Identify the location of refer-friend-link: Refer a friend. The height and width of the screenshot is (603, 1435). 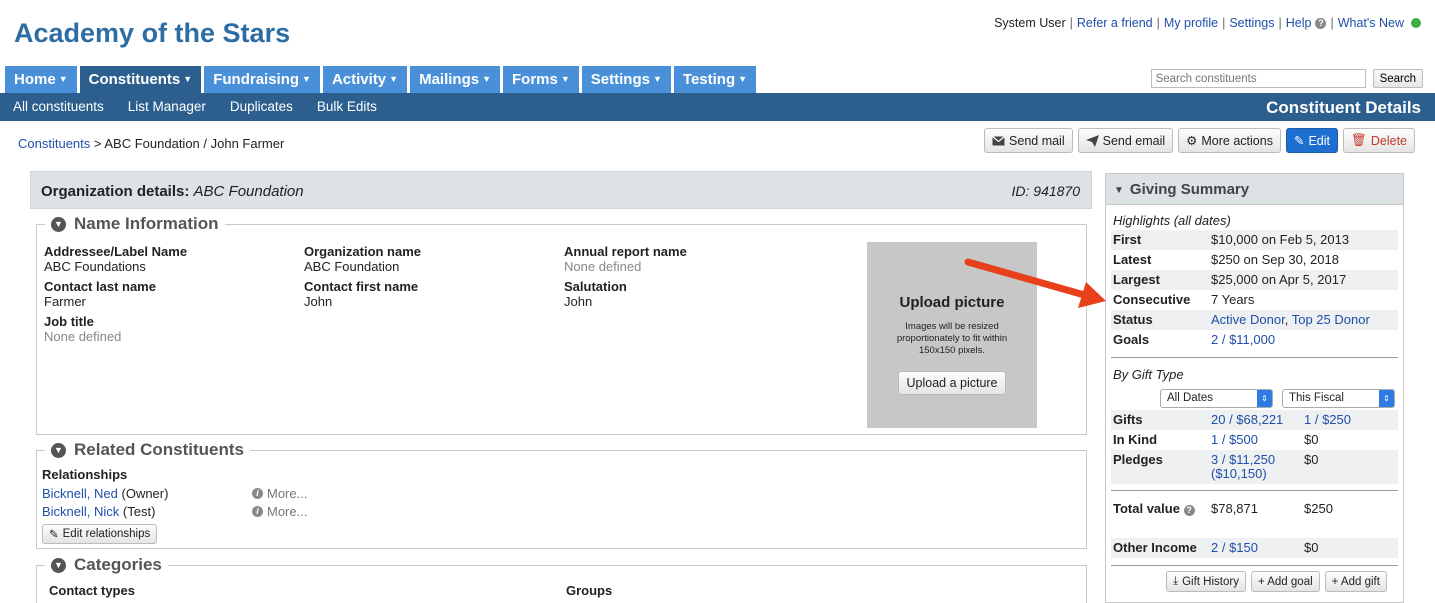
(1115, 23).